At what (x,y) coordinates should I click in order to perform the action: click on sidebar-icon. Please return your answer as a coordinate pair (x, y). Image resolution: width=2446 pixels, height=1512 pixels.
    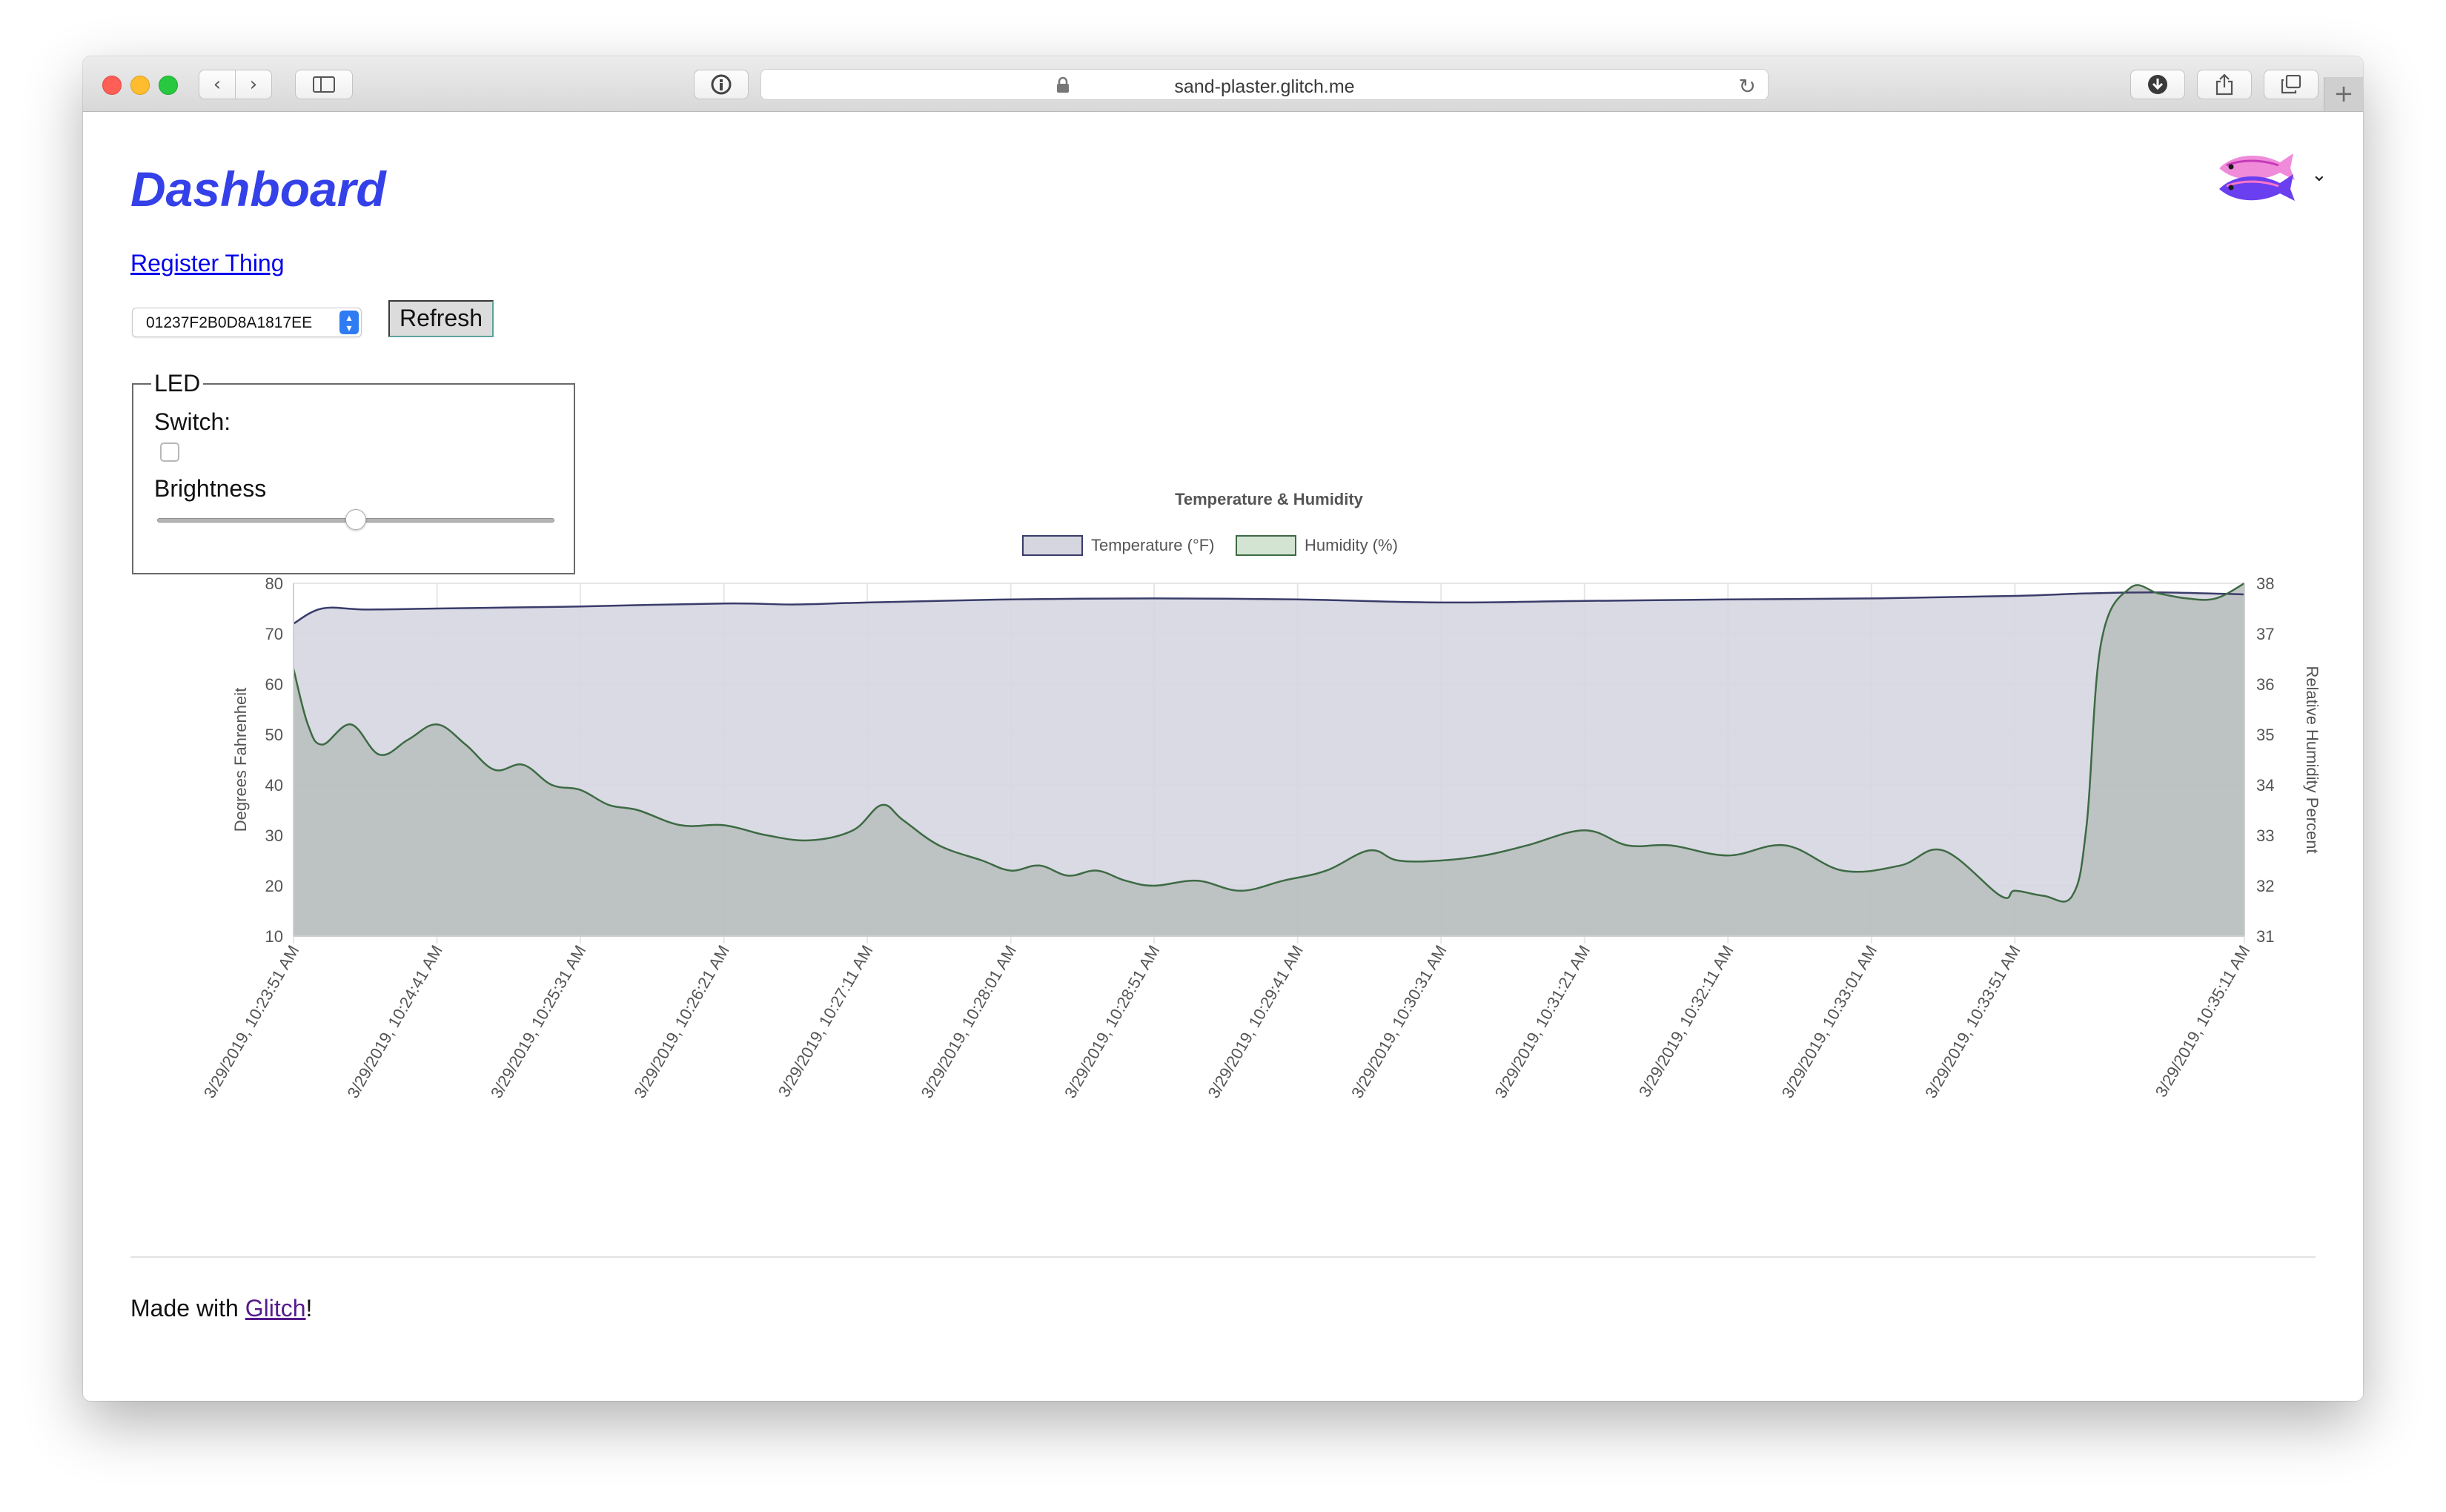
    Looking at the image, I should click on (324, 85).